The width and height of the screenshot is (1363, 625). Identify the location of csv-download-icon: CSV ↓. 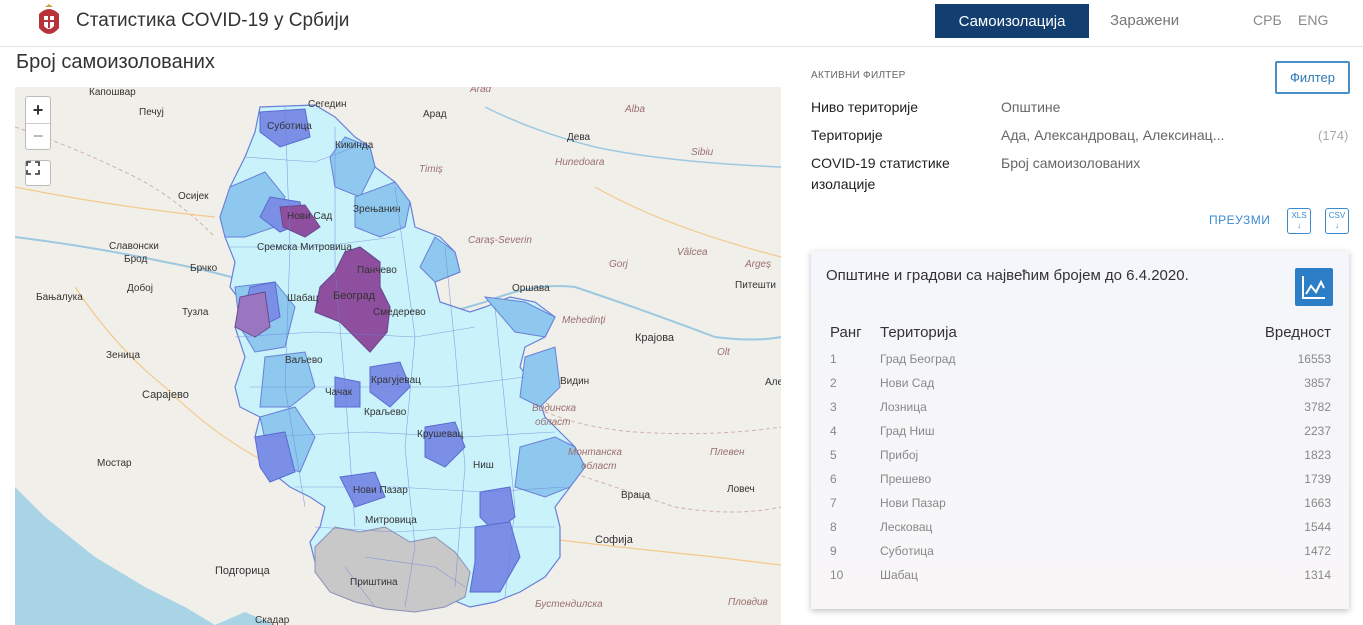
(1337, 221).